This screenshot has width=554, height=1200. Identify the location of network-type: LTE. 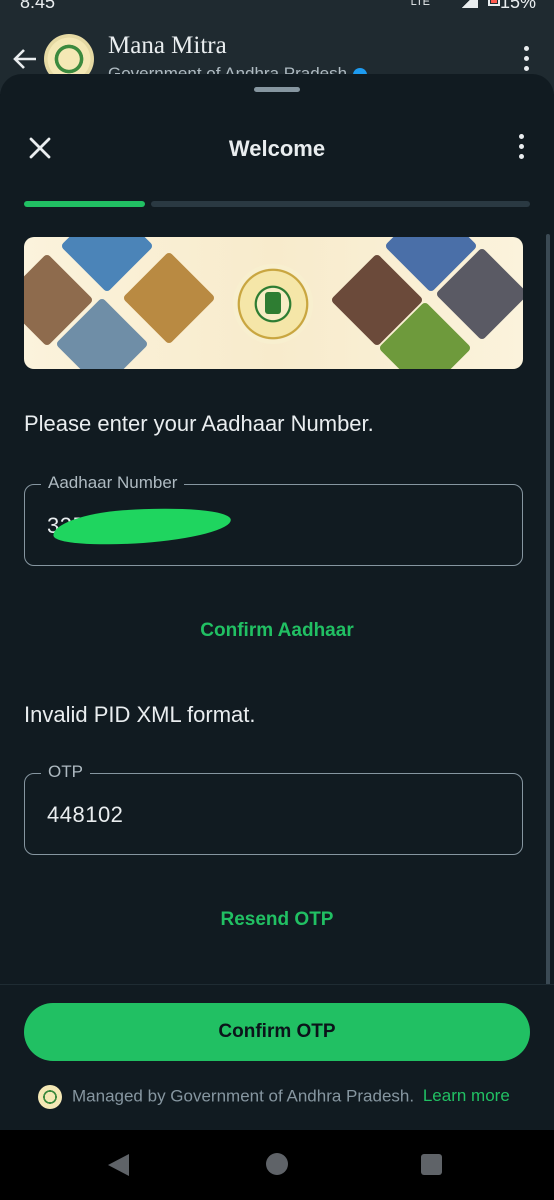
(420, 4).